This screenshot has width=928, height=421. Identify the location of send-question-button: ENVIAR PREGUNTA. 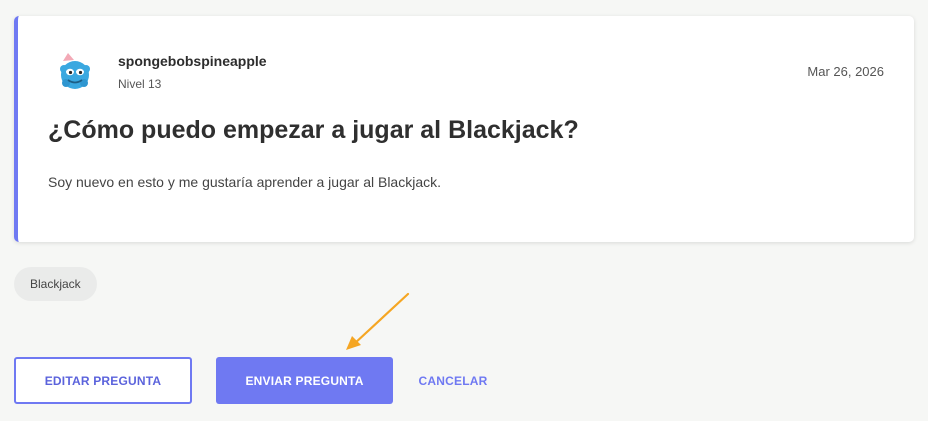
(304, 380).